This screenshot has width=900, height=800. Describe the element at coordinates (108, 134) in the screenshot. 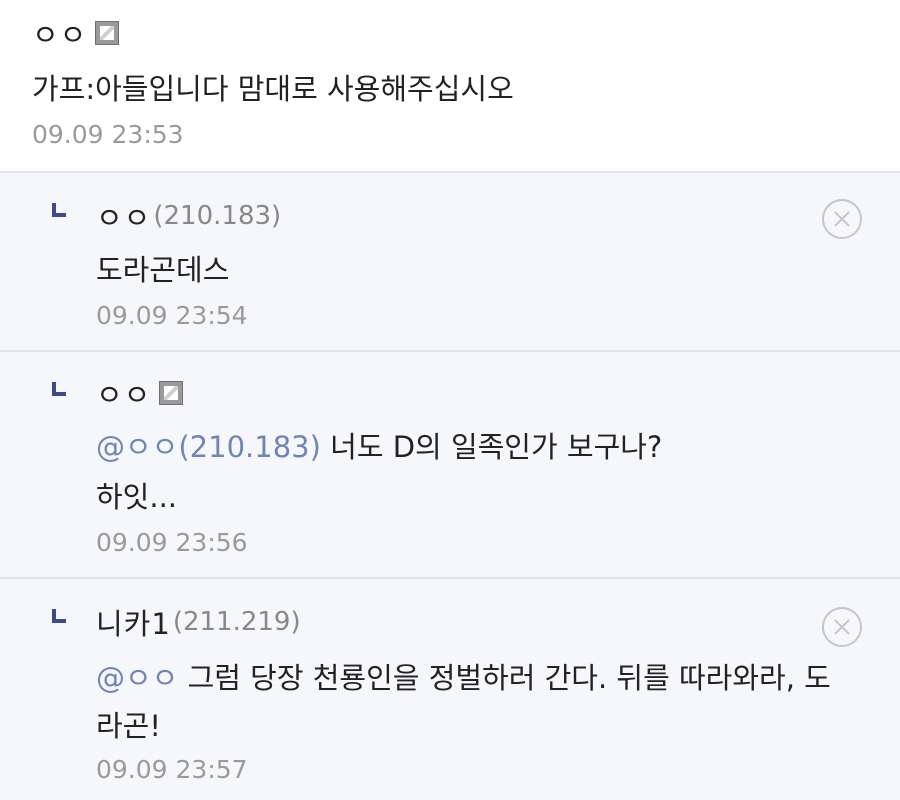

I see `comment-date: 09.09 23:53` at that location.